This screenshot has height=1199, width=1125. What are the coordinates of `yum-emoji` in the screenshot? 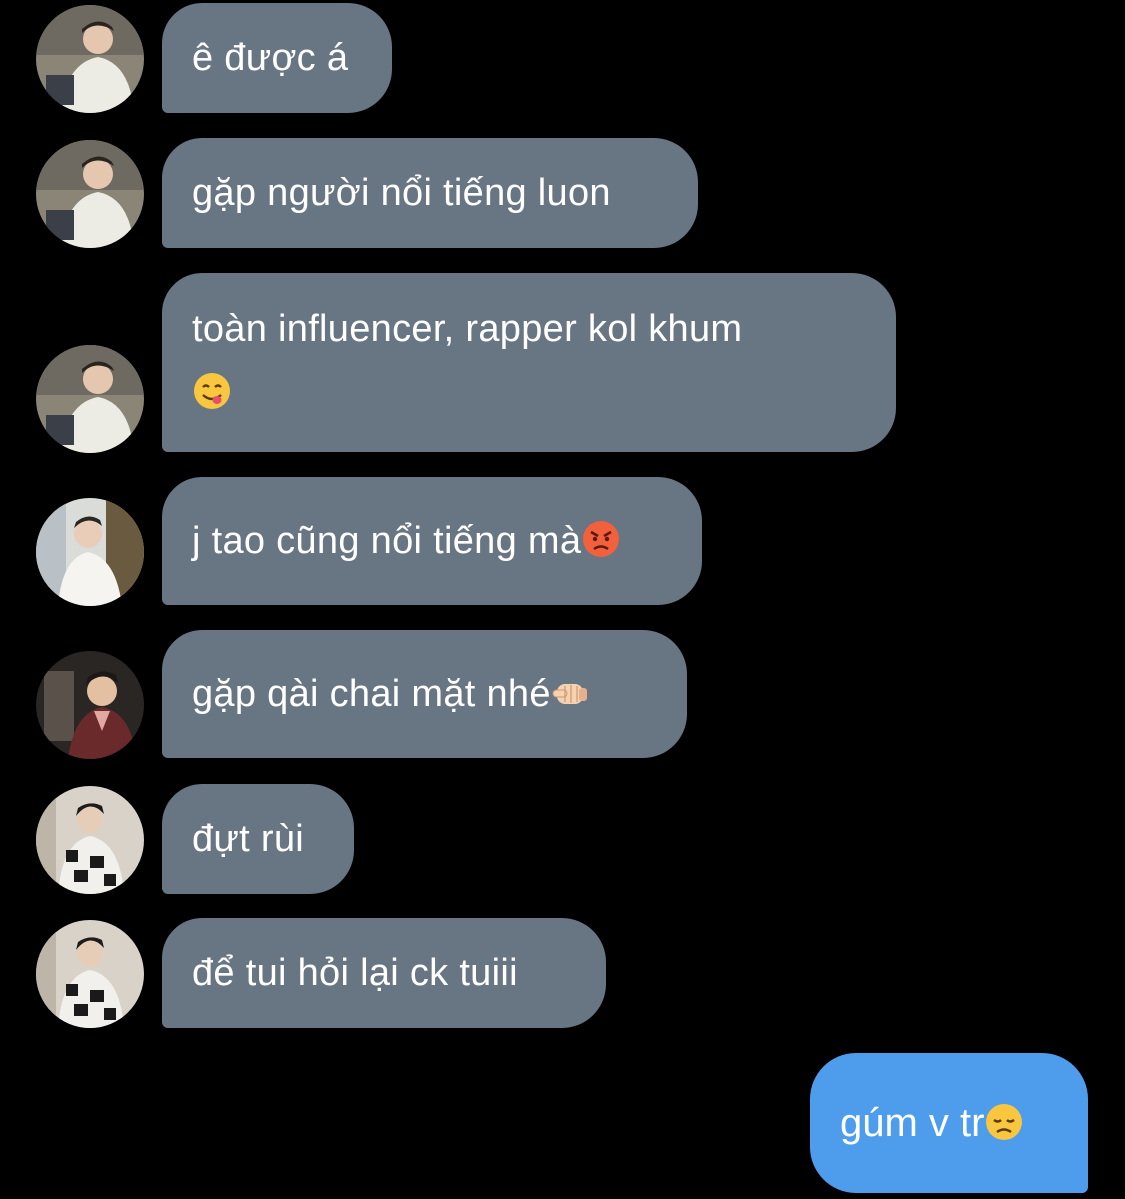 It's located at (212, 388).